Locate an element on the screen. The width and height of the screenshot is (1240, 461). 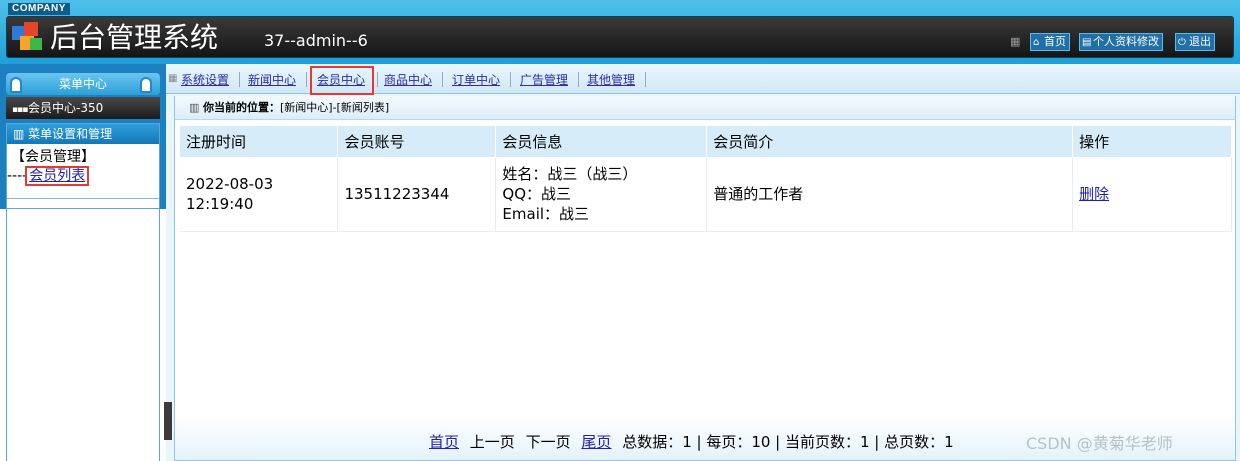
sidebar-link-row: ---- 会员列表 is located at coordinates (83, 176).